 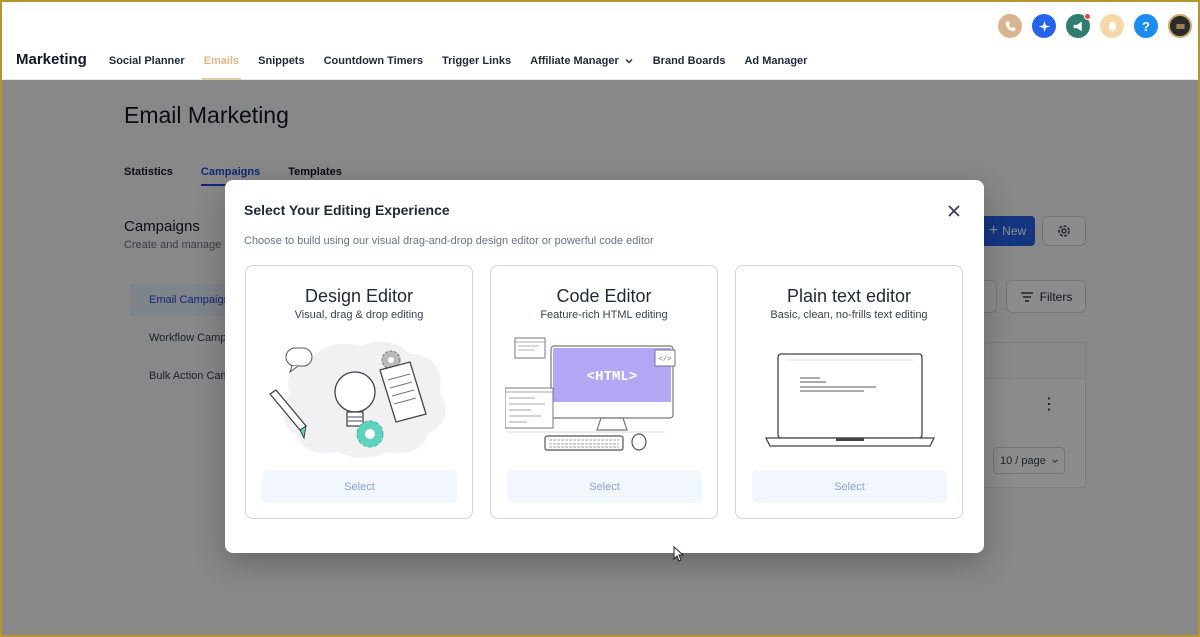 What do you see at coordinates (689, 61) in the screenshot?
I see `nav-brand-boards: Brand Boards` at bounding box center [689, 61].